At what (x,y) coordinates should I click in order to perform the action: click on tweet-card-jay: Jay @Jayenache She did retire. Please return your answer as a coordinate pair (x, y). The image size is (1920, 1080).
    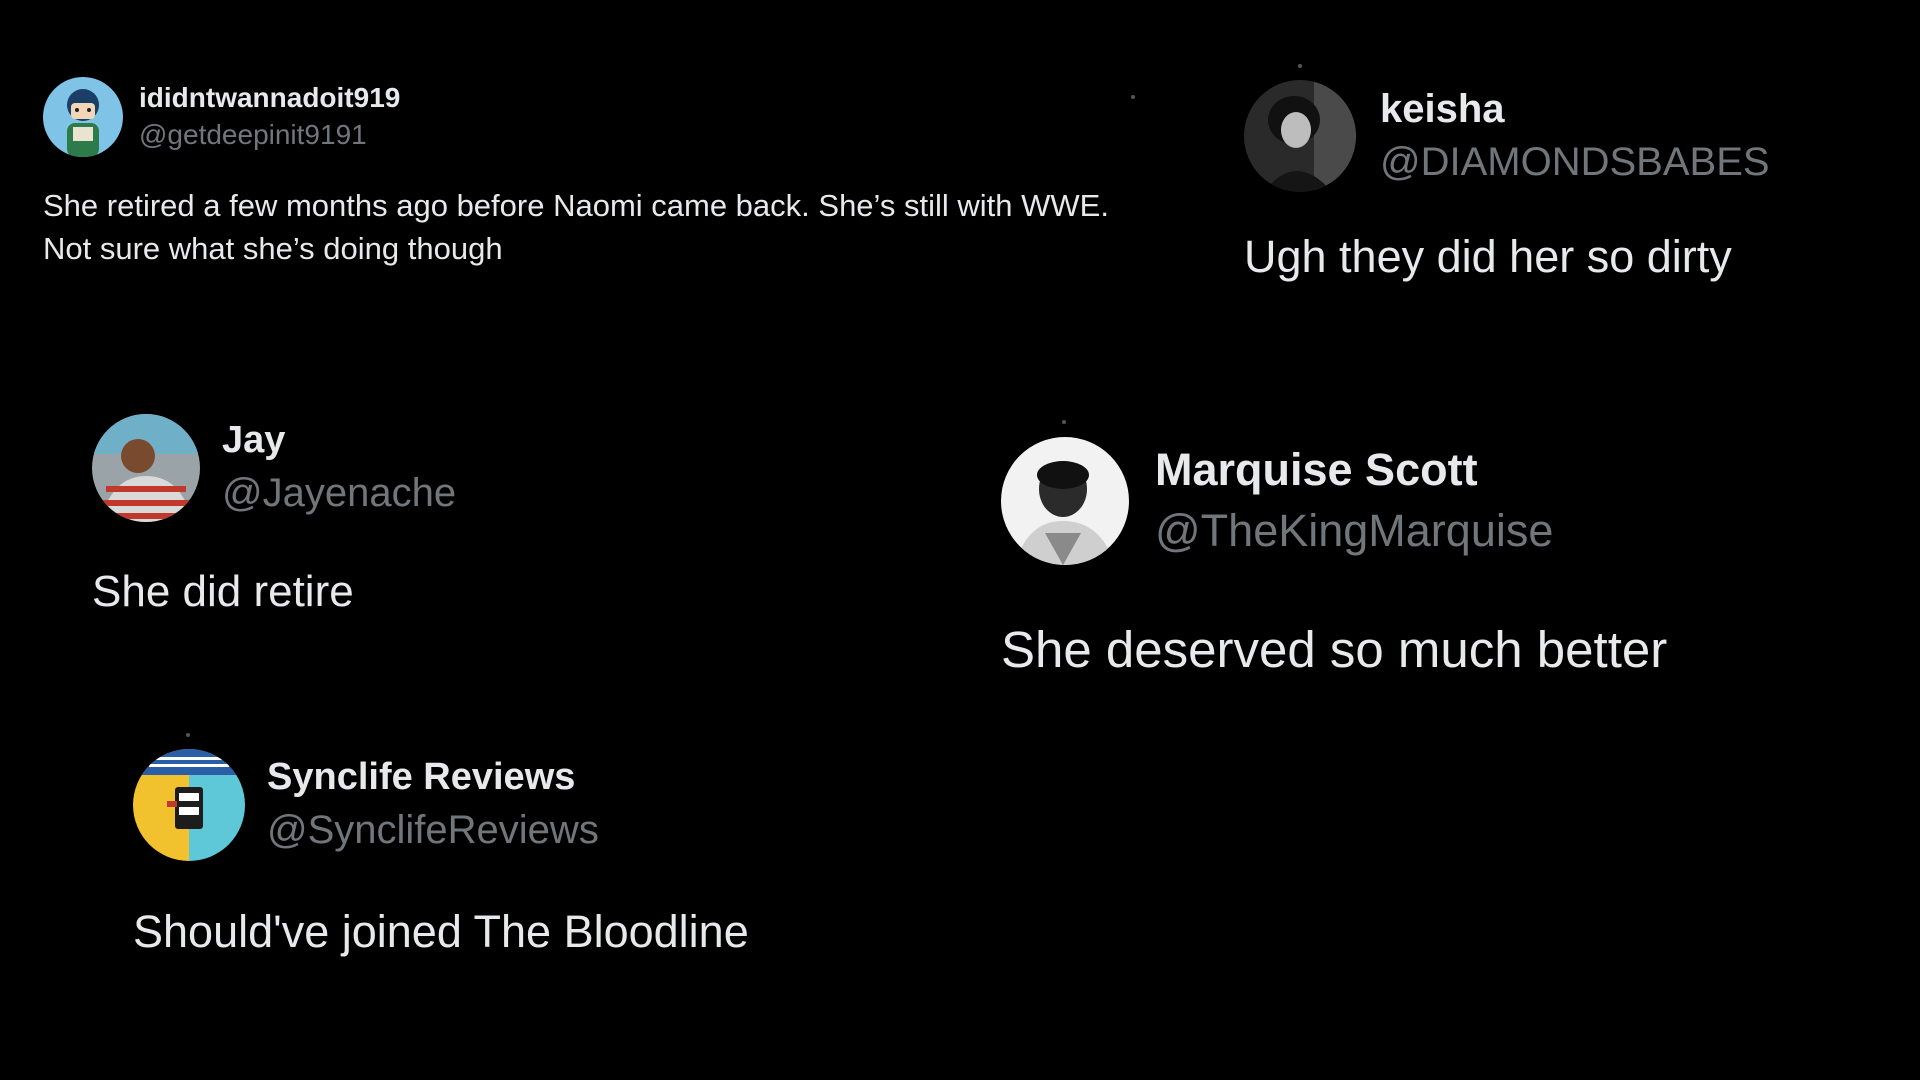
    Looking at the image, I should click on (492, 518).